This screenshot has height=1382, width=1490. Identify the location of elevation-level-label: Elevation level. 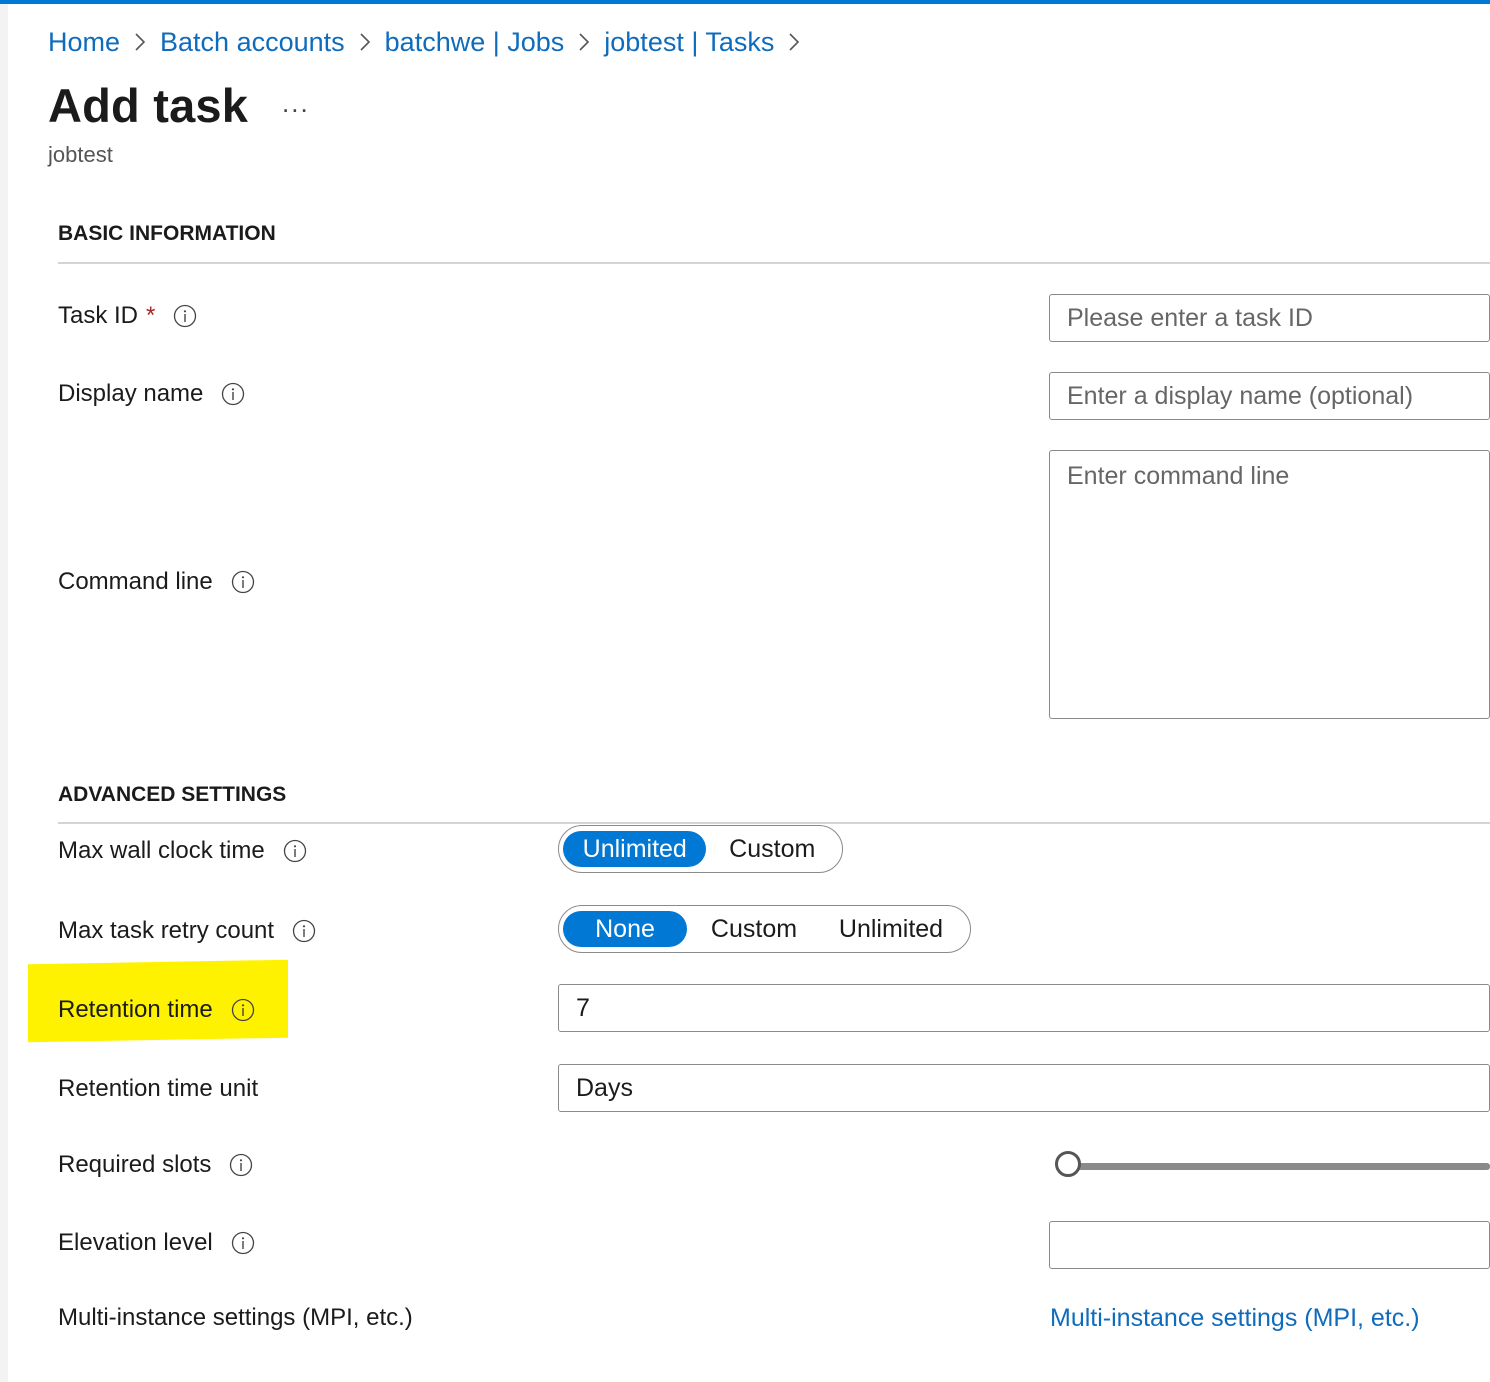
(156, 1243).